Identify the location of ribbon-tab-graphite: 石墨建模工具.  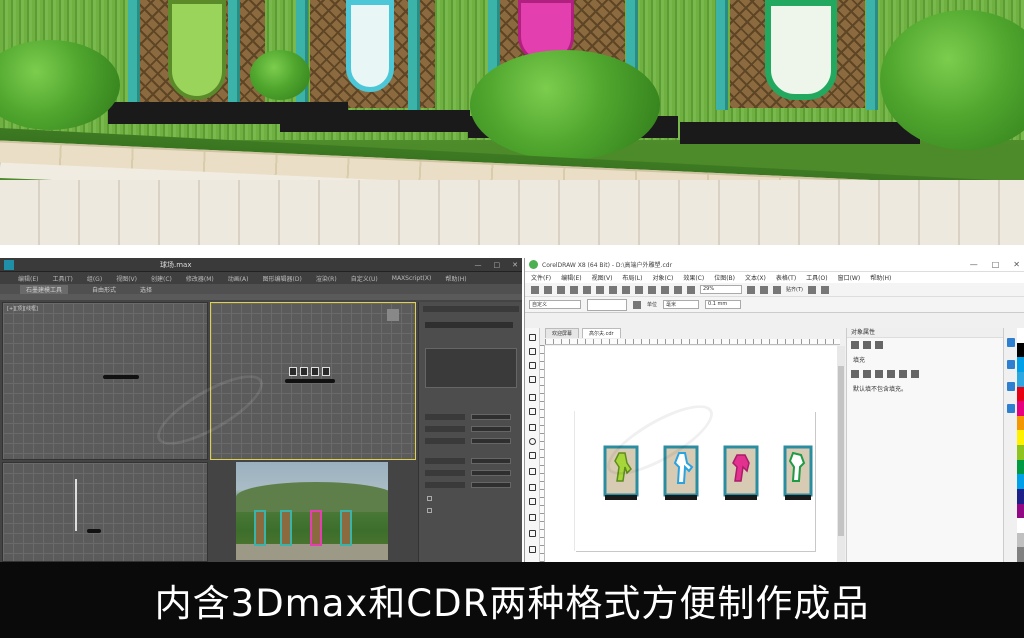
(44, 289).